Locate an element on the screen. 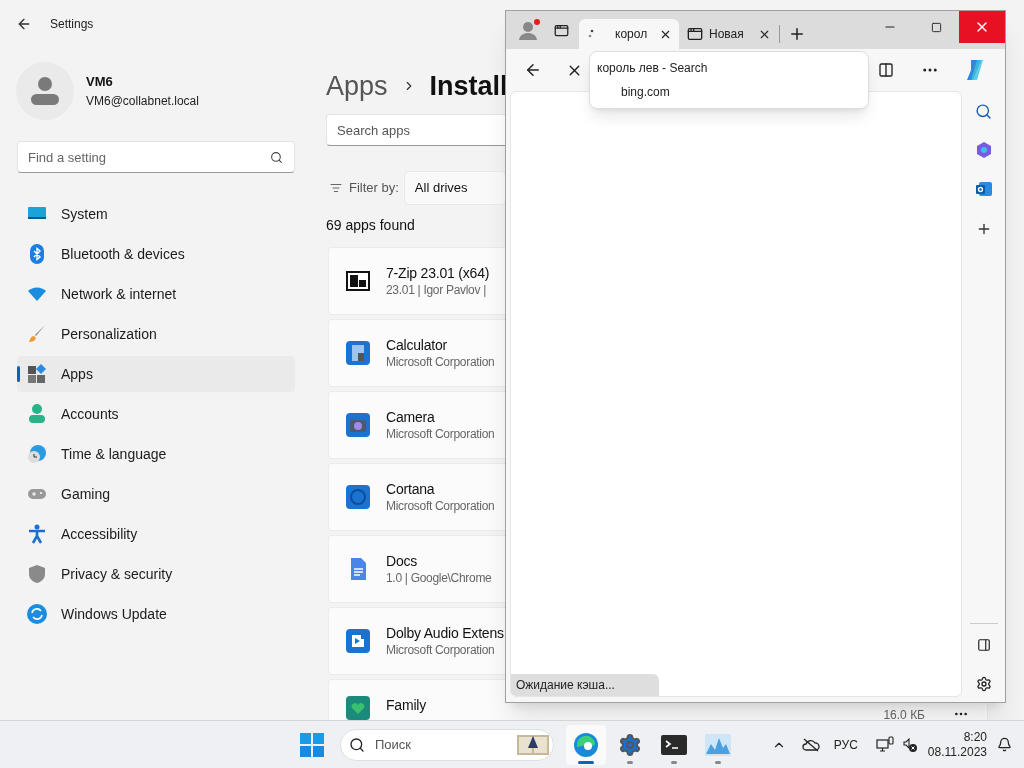 This screenshot has width=1024, height=768. browser-tab: Новая is located at coordinates (729, 34).